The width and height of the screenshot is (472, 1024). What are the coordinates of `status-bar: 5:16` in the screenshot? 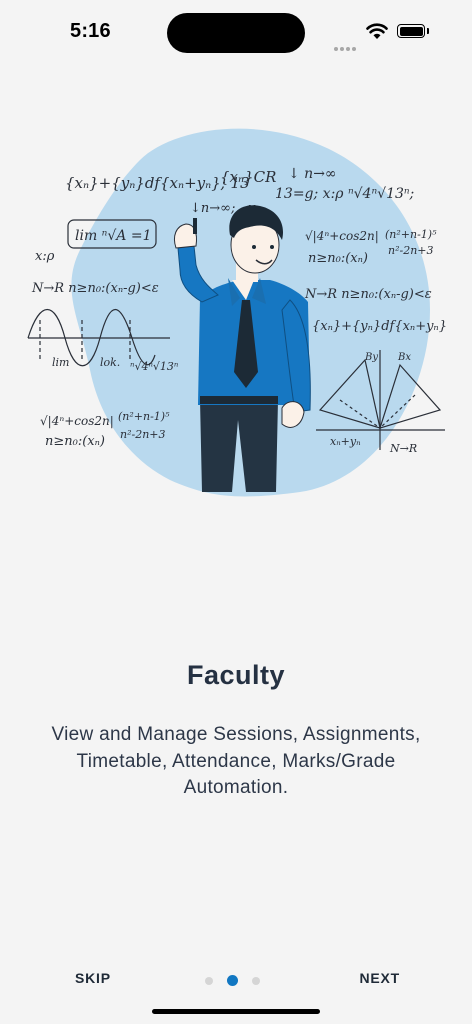 It's located at (236, 32).